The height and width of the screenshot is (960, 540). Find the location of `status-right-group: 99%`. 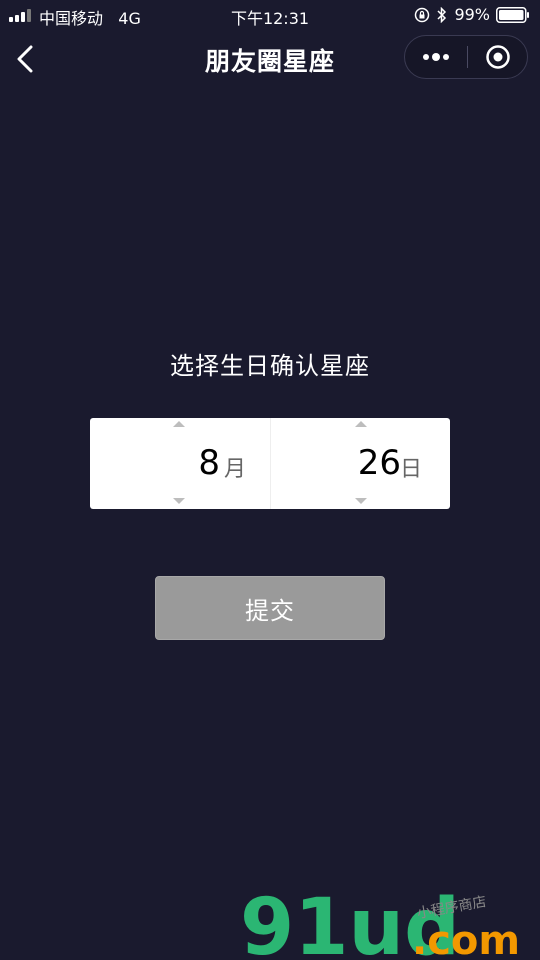

status-right-group: 99% is located at coordinates (472, 14).